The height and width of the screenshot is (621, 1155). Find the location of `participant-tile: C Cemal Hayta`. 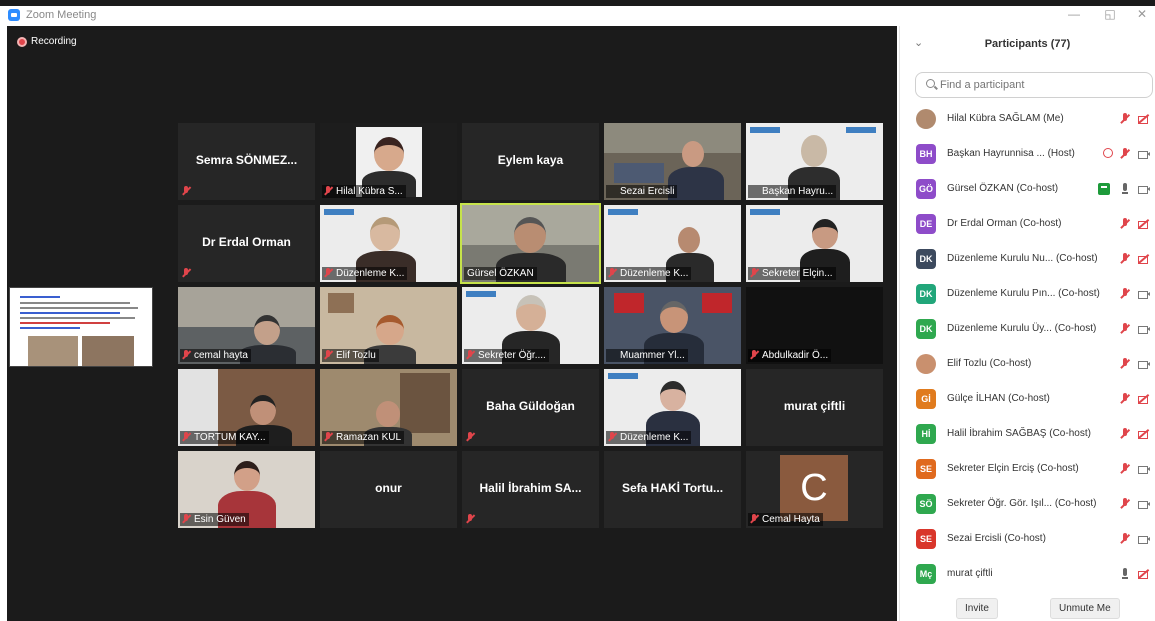

participant-tile: C Cemal Hayta is located at coordinates (814, 489).